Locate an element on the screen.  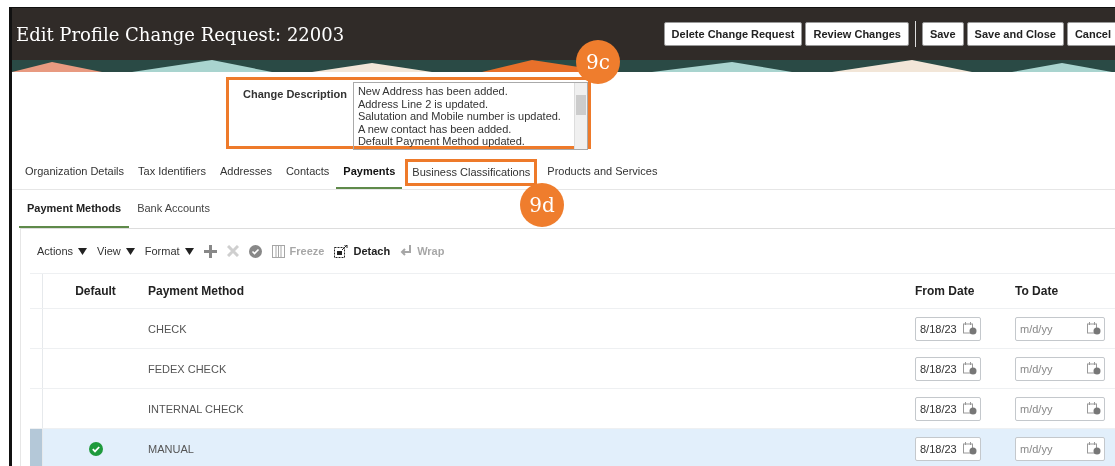
add-icon is located at coordinates (210, 251).